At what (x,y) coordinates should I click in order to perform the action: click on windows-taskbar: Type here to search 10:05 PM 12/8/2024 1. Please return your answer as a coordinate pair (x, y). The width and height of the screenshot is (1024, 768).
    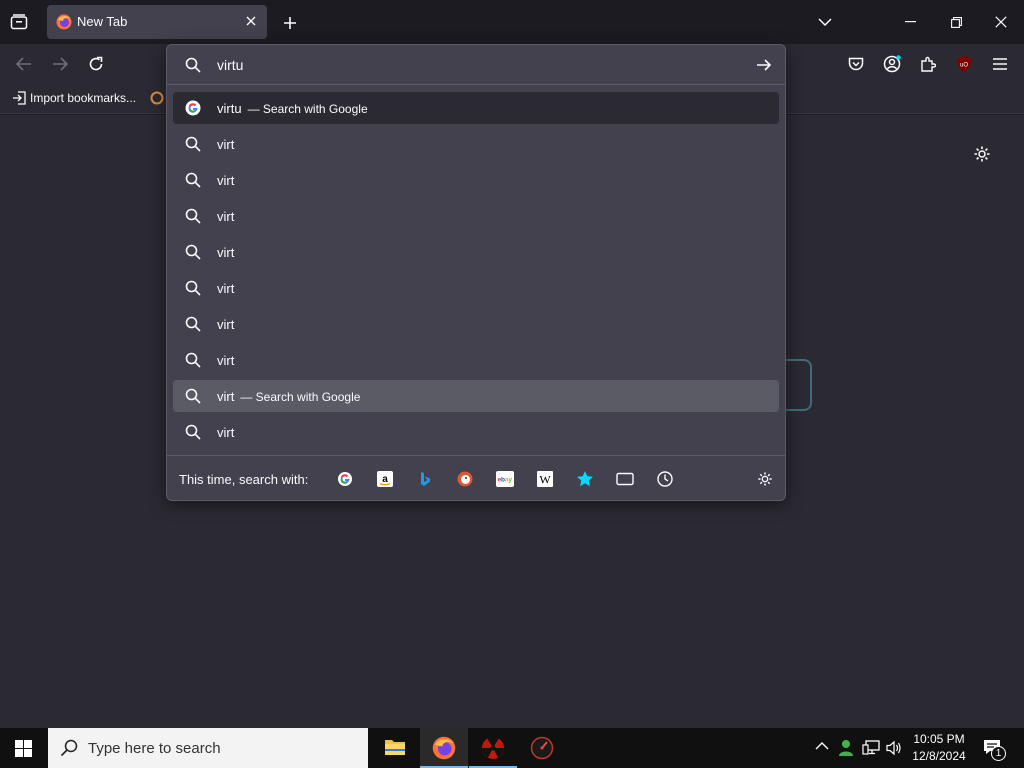
    Looking at the image, I should click on (512, 748).